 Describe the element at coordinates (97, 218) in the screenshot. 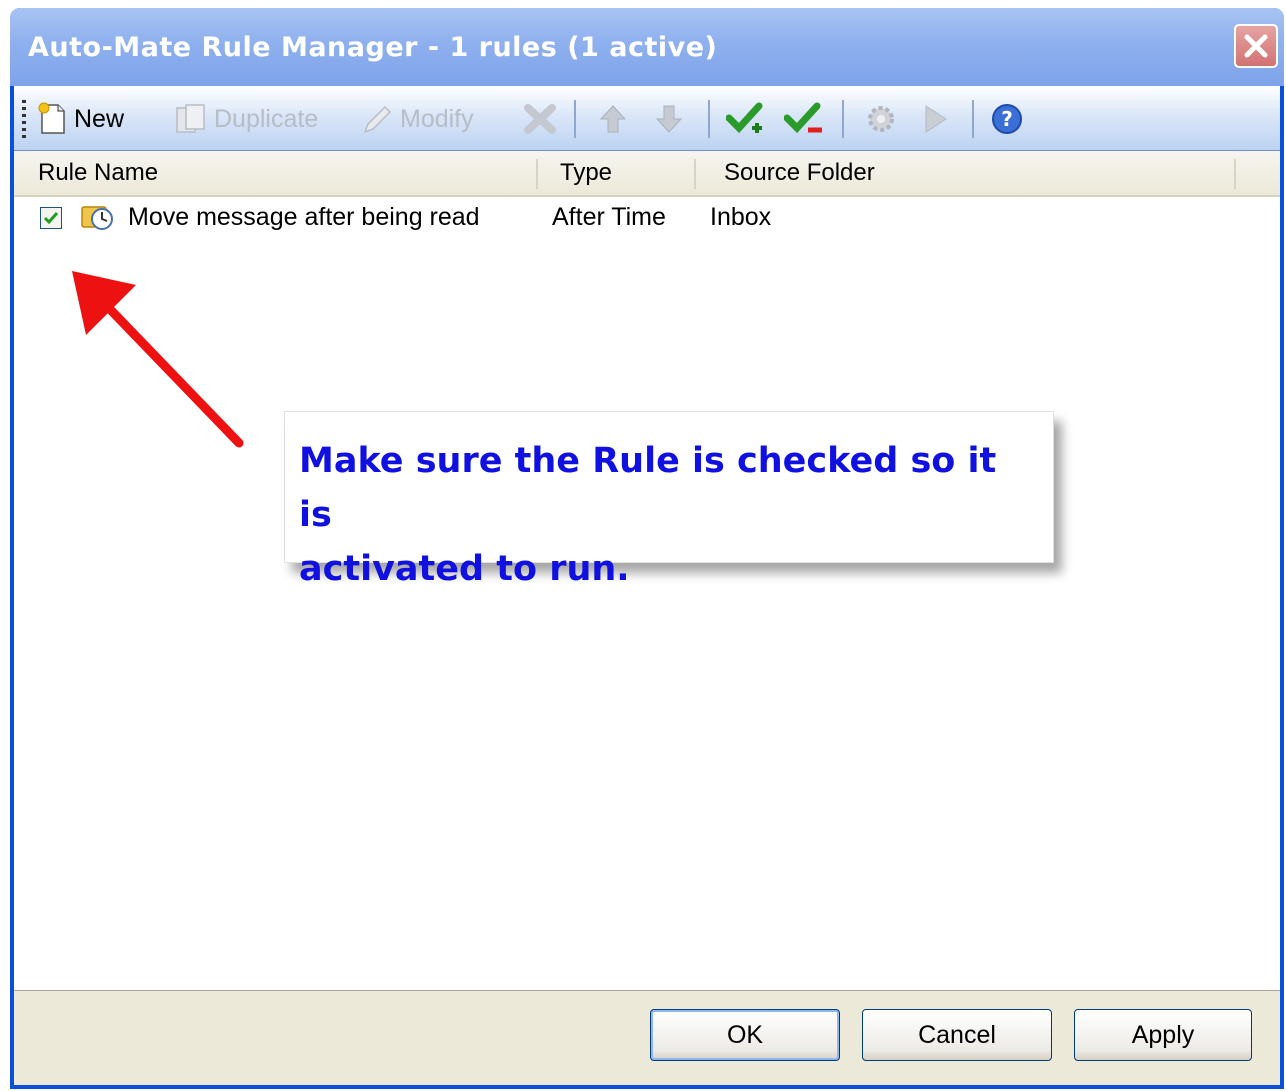

I see `timed-rule-icon` at that location.